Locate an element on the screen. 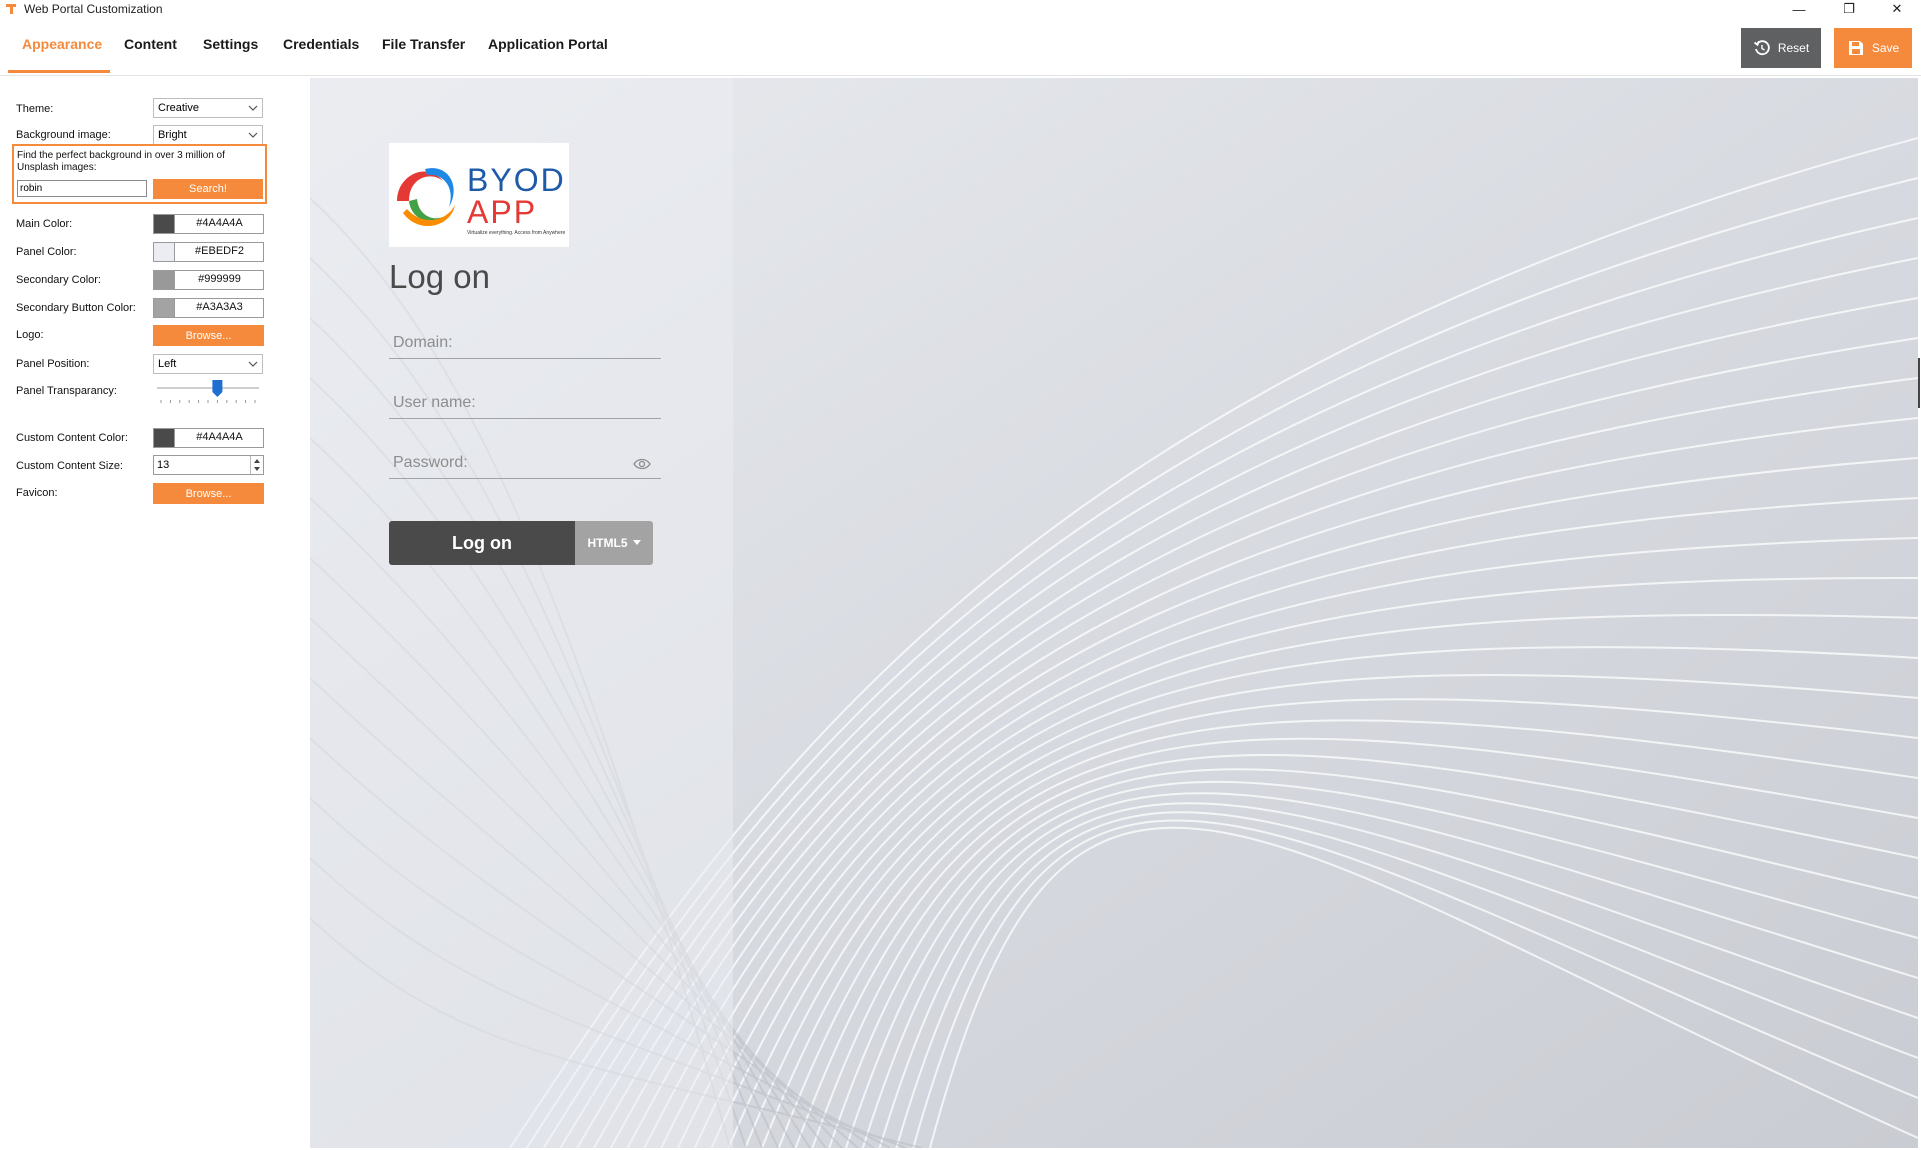 This screenshot has height=1150, width=1921. background-image-value: Bright is located at coordinates (172, 135).